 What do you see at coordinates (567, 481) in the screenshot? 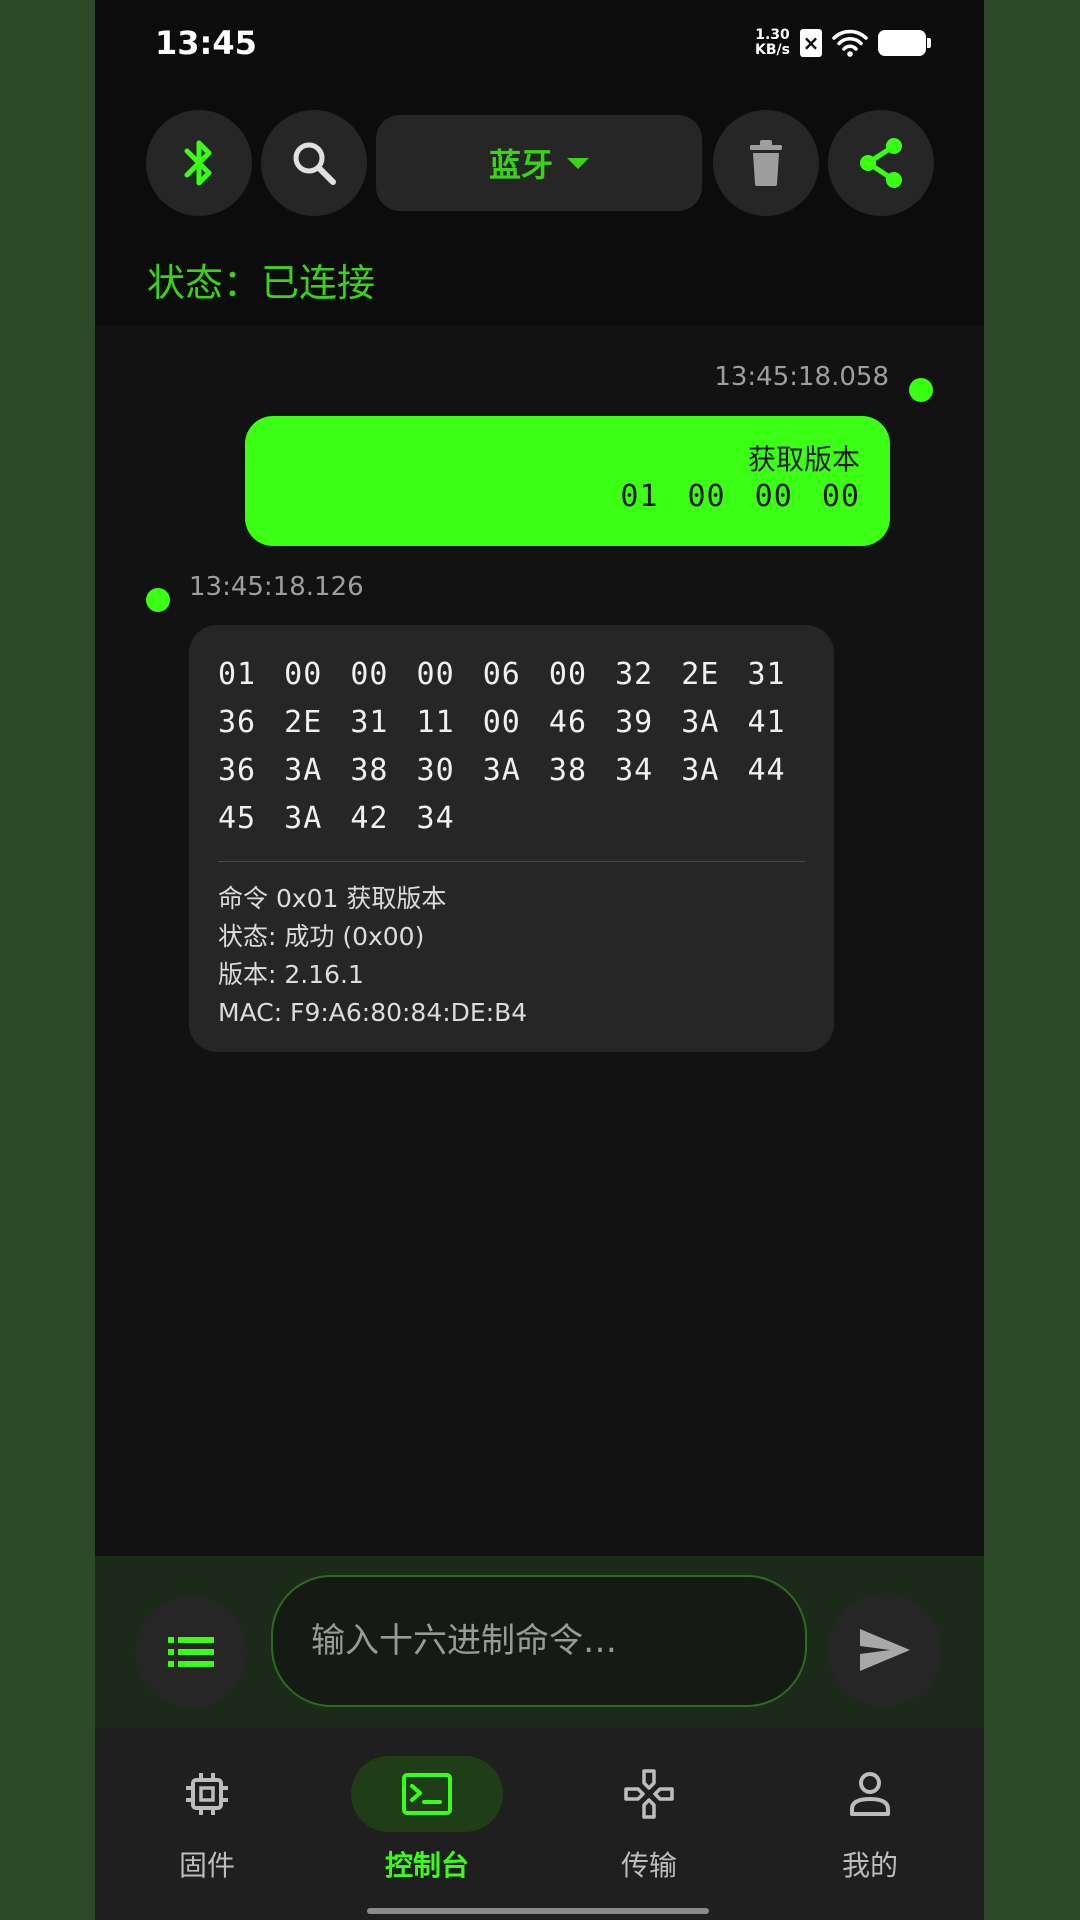
I see `sent-message-bubble: 获取版本 01 00 00 00` at bounding box center [567, 481].